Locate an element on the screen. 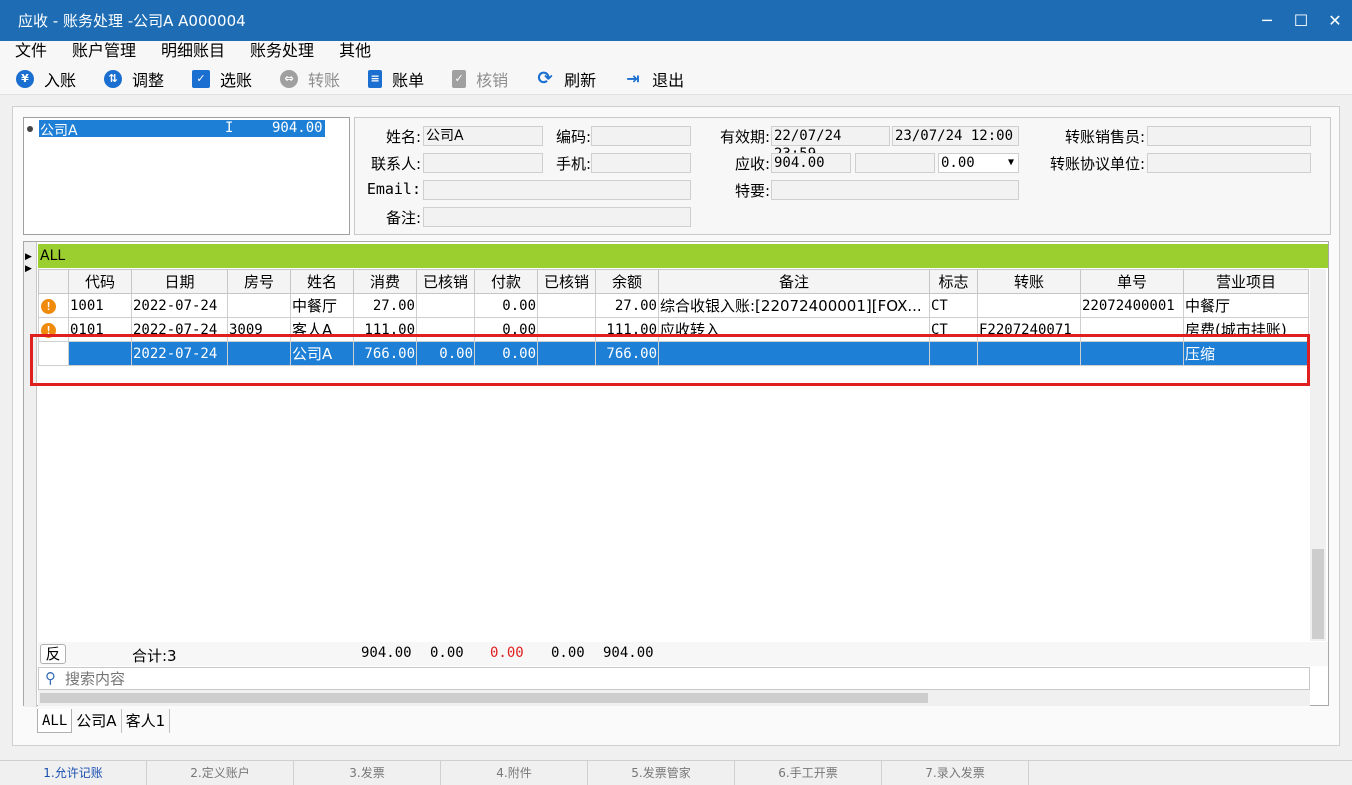 The height and width of the screenshot is (785, 1352). menu-account-management: 账户管理 is located at coordinates (100, 52).